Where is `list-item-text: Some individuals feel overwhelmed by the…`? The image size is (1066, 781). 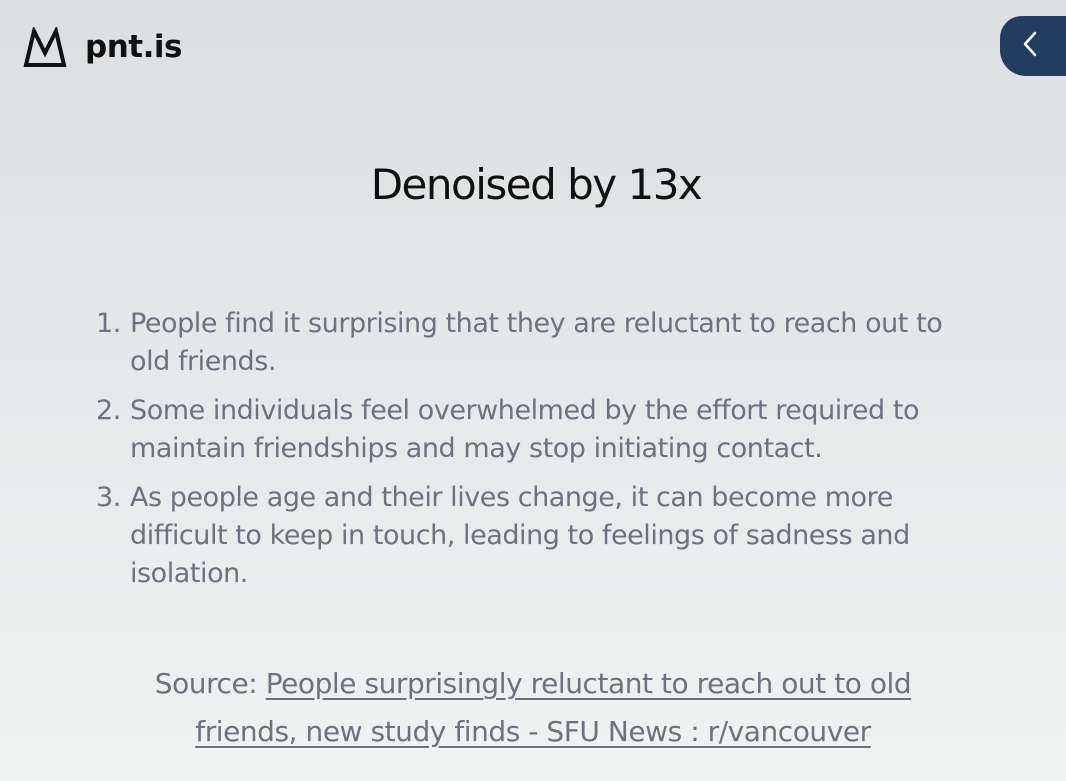
list-item-text: Some individuals feel overwhelmed by the… is located at coordinates (525, 429).